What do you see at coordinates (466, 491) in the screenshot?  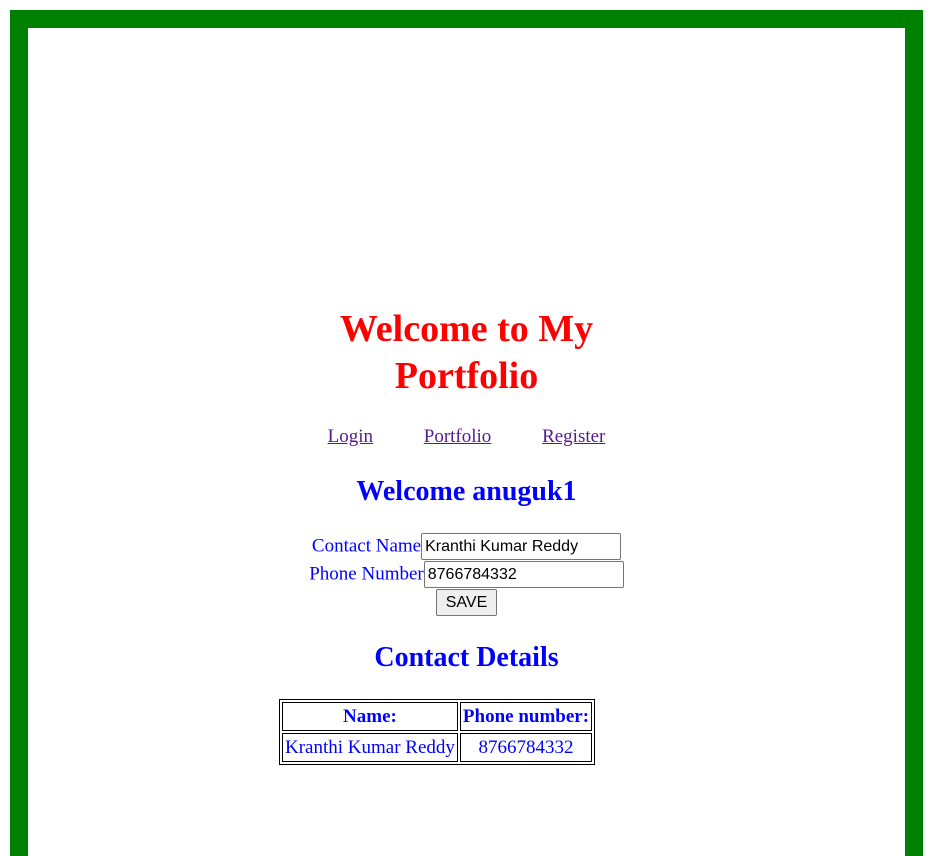 I see `welcome-heading: Welcome anuguk1` at bounding box center [466, 491].